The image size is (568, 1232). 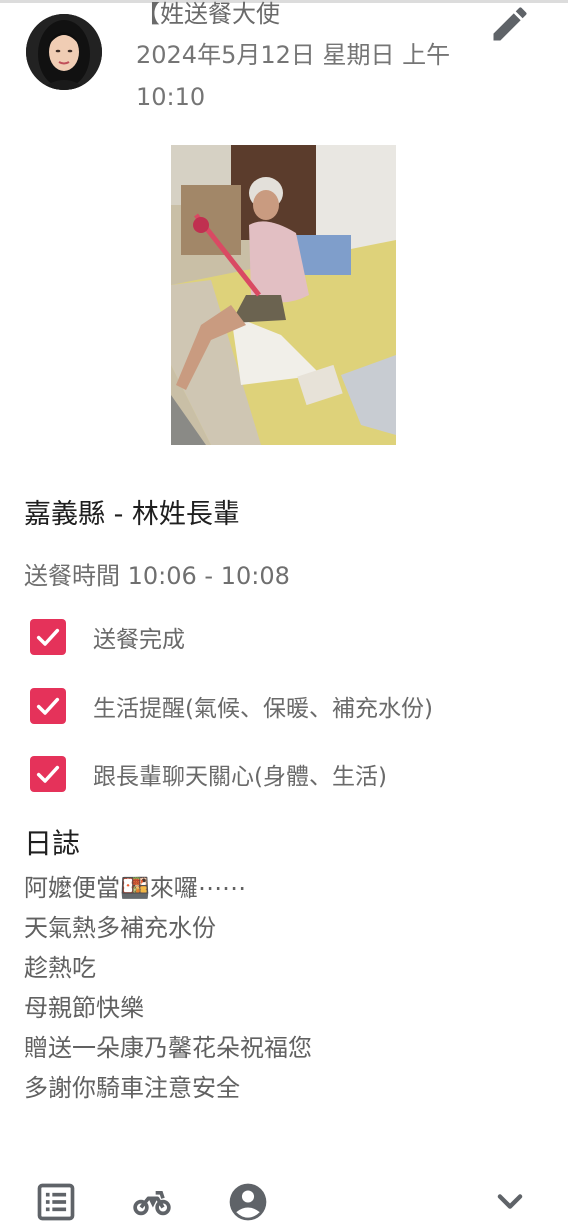 I want to click on checklist-label: 送餐完成, so click(x=139, y=640).